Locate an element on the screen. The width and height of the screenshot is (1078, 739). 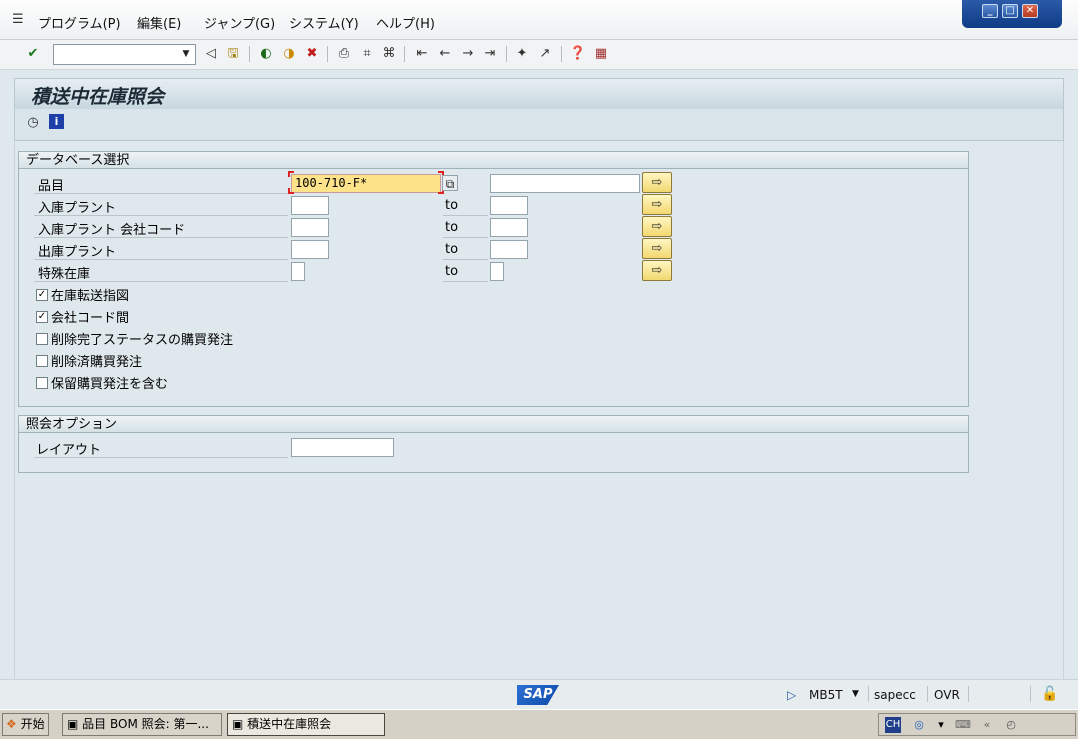
exit-icon: ◑ is located at coordinates (289, 54).